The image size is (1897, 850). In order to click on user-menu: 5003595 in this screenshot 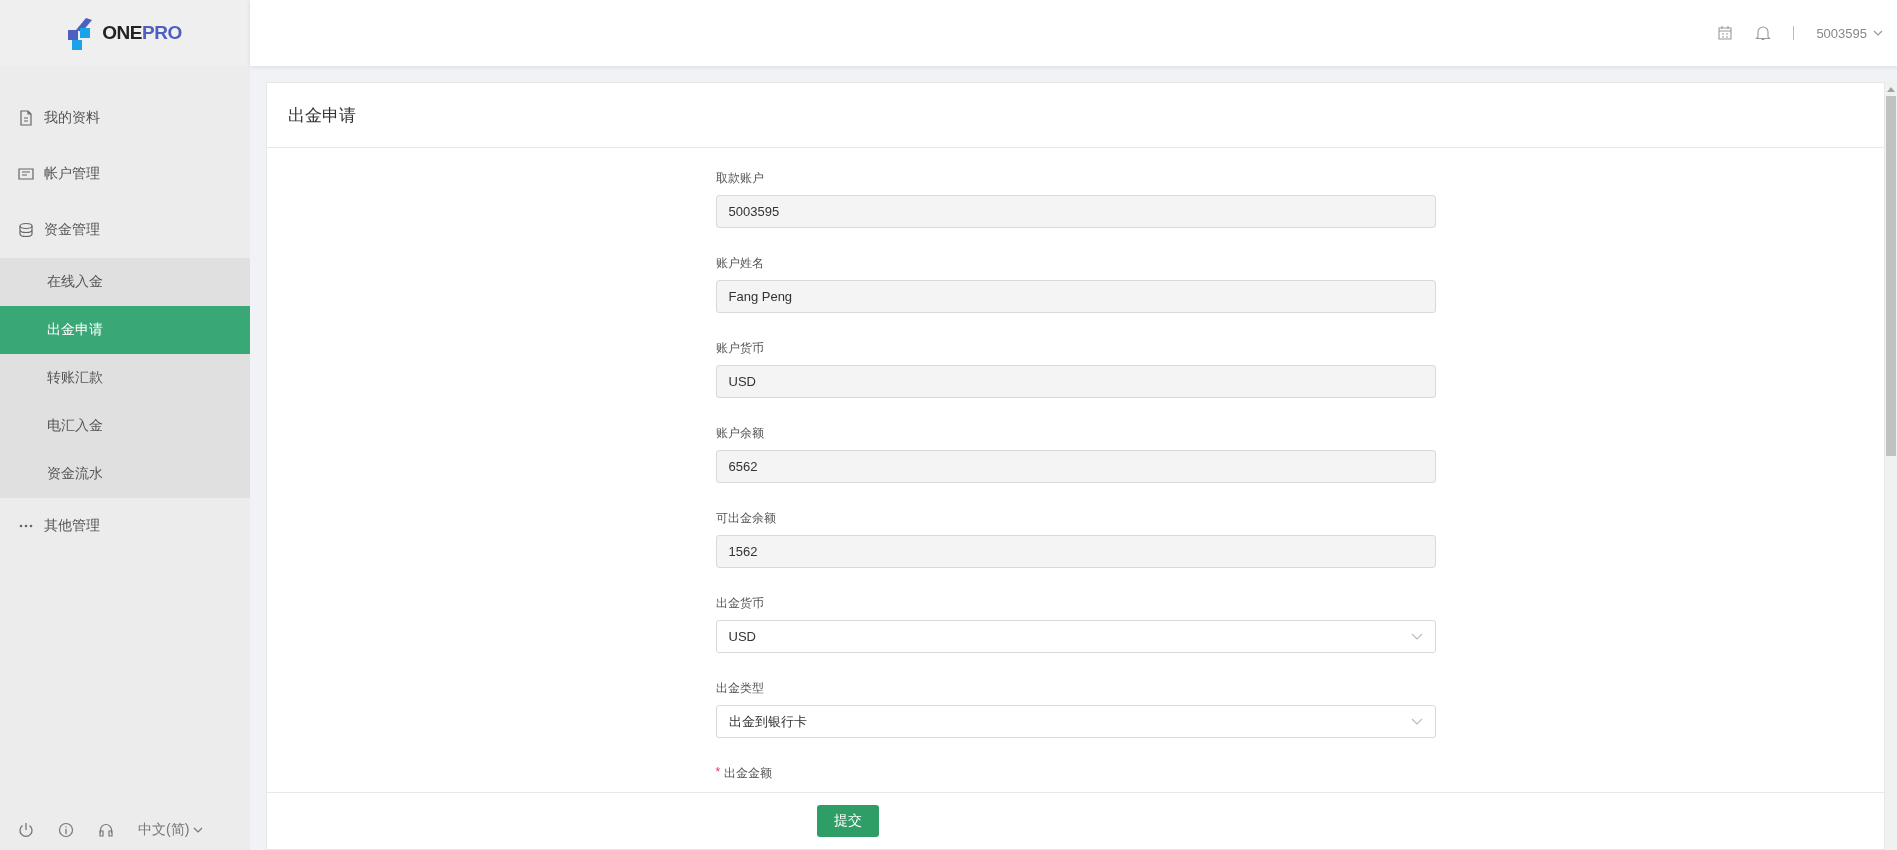, I will do `click(1849, 33)`.